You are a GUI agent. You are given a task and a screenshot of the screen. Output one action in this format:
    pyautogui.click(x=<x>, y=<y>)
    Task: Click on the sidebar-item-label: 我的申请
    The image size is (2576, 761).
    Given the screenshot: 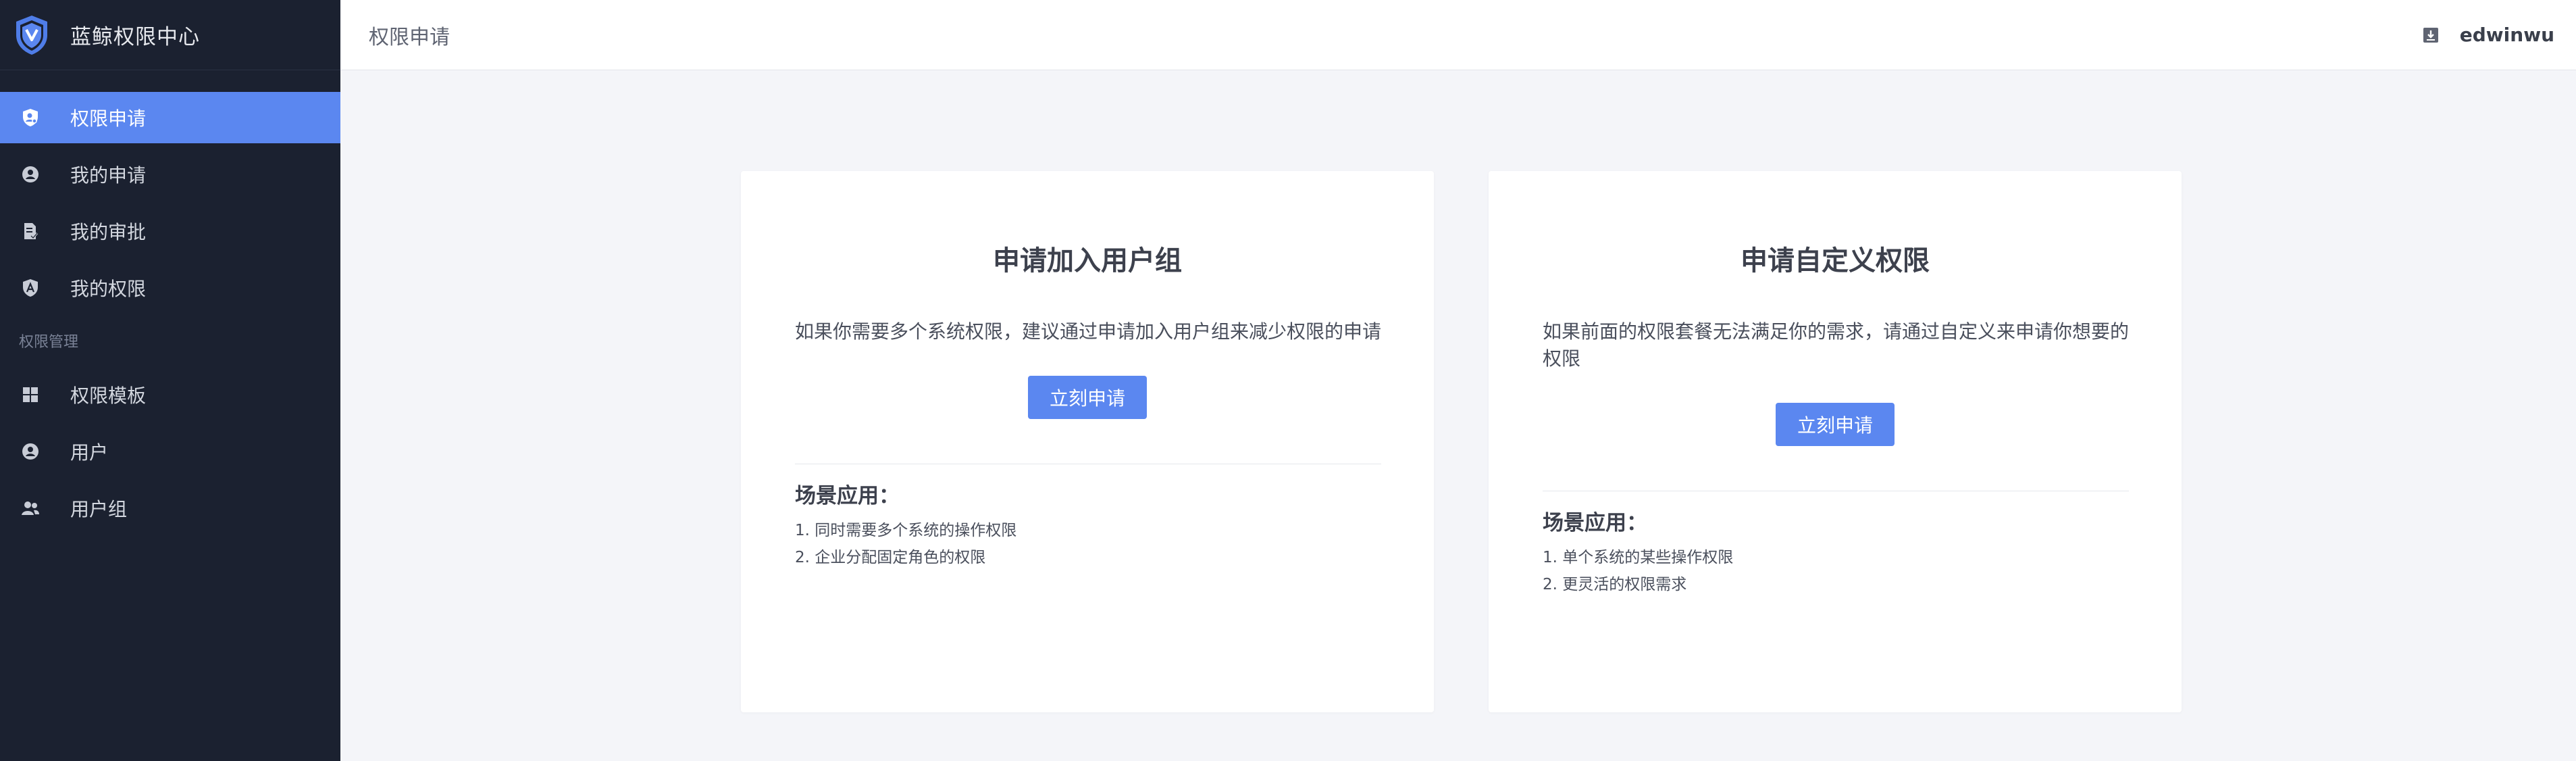 What is the action you would take?
    pyautogui.click(x=108, y=175)
    